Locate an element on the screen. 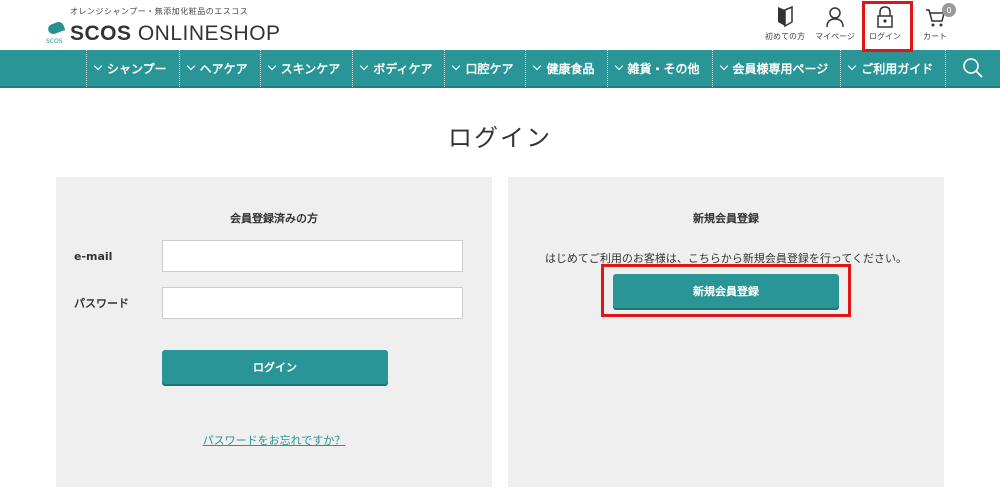 The image size is (1000, 499). beginner-mark-icon is located at coordinates (785, 17).